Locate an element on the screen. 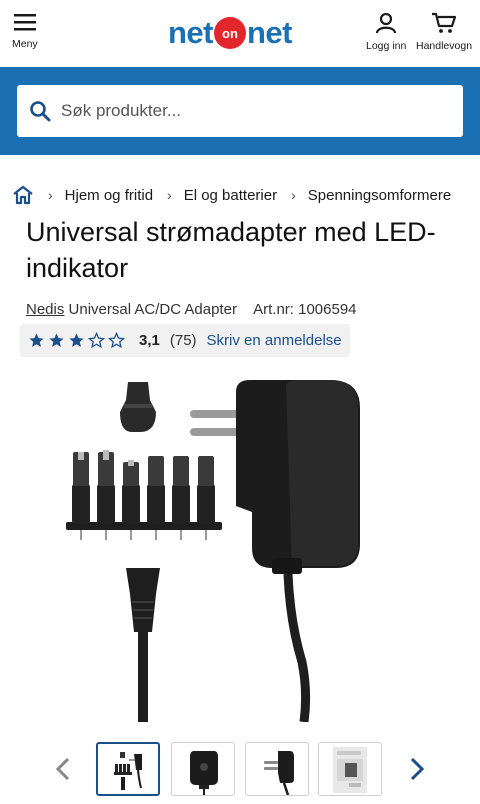 This screenshot has width=480, height=804. cart-button: Handlevogn is located at coordinates (444, 32).